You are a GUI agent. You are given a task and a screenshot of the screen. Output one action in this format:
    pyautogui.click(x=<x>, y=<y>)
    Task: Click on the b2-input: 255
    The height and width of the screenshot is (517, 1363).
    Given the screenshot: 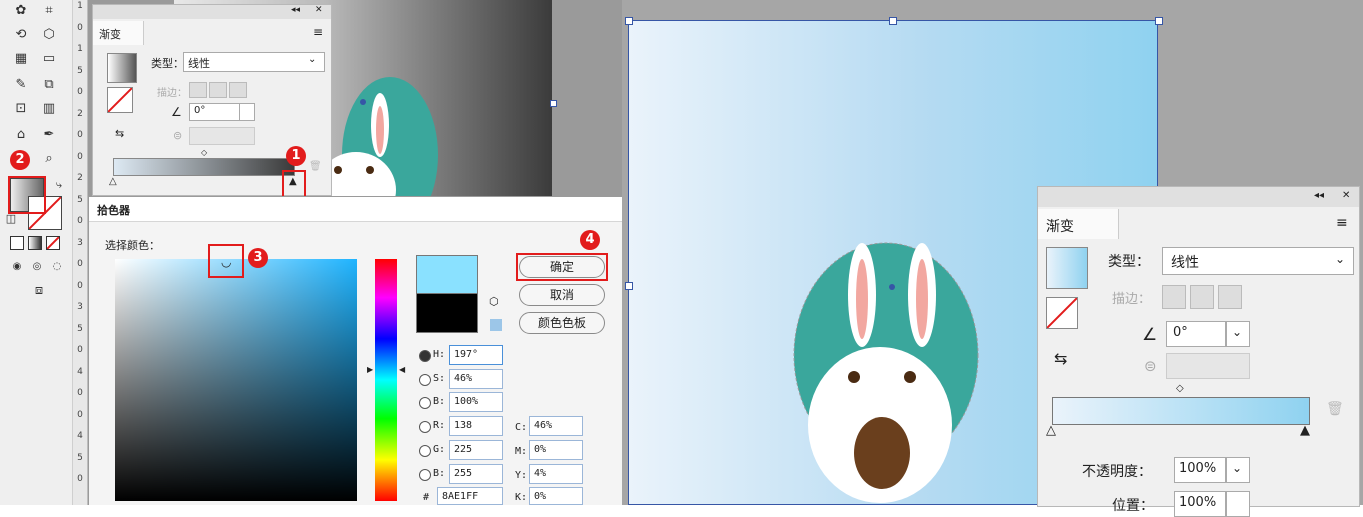 What is the action you would take?
    pyautogui.click(x=476, y=474)
    